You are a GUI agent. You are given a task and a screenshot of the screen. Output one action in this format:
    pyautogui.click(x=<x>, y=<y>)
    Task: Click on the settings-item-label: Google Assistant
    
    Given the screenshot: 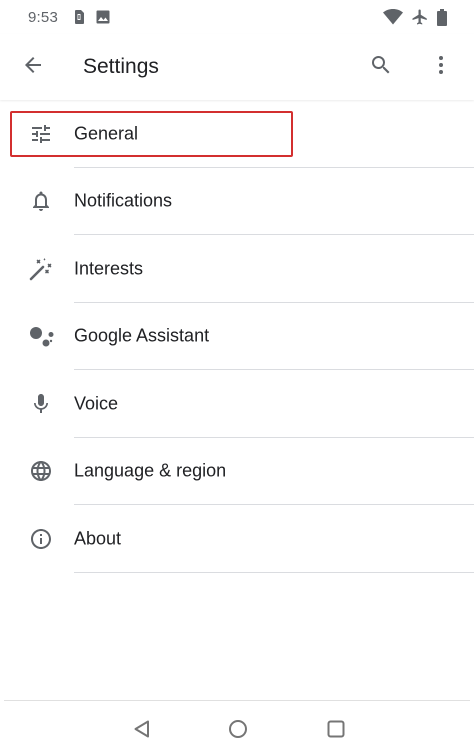 What is the action you would take?
    pyautogui.click(x=142, y=335)
    